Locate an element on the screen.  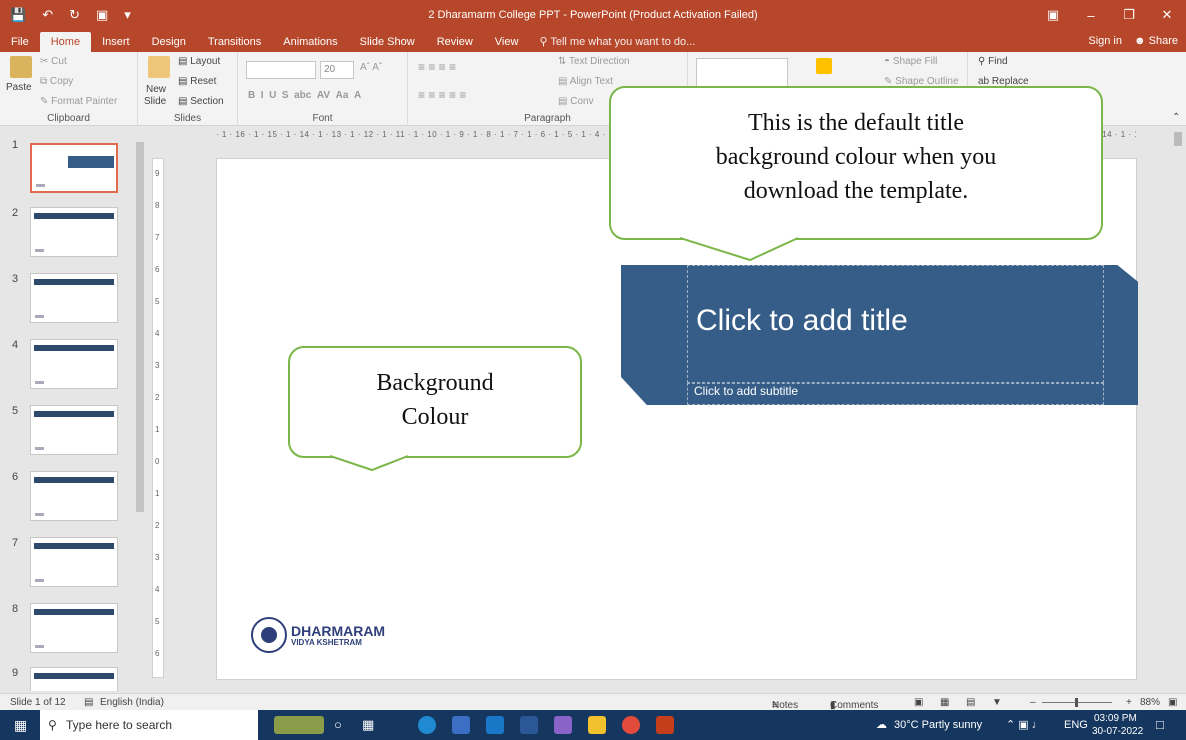
tab-design: Design is located at coordinates (169, 42).